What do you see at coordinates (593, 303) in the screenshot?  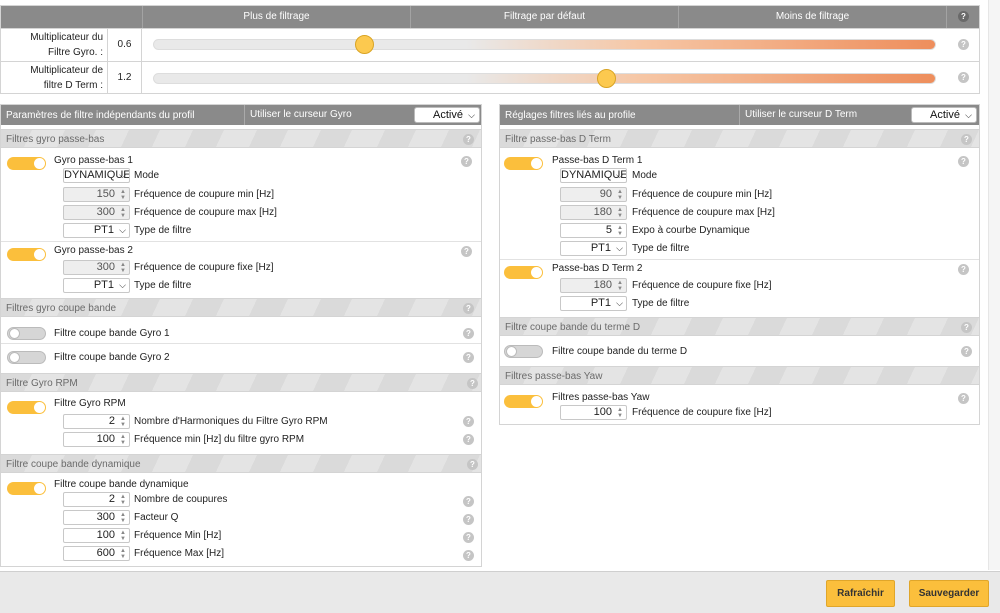 I see `dterm-lowpass2-type-select: PT1 ⌵` at bounding box center [593, 303].